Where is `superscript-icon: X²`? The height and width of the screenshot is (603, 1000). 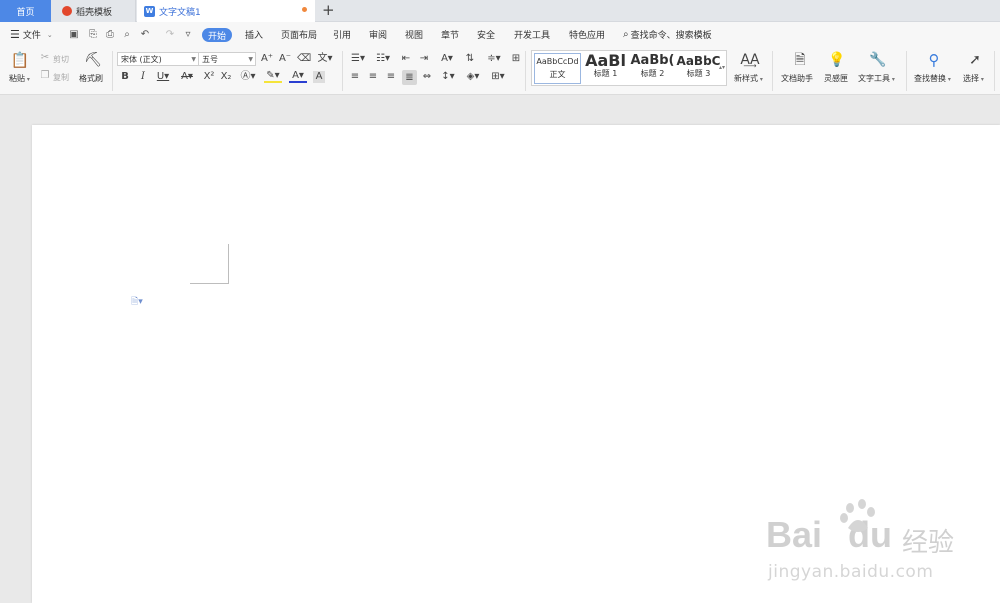
superscript-icon: X² is located at coordinates (209, 77).